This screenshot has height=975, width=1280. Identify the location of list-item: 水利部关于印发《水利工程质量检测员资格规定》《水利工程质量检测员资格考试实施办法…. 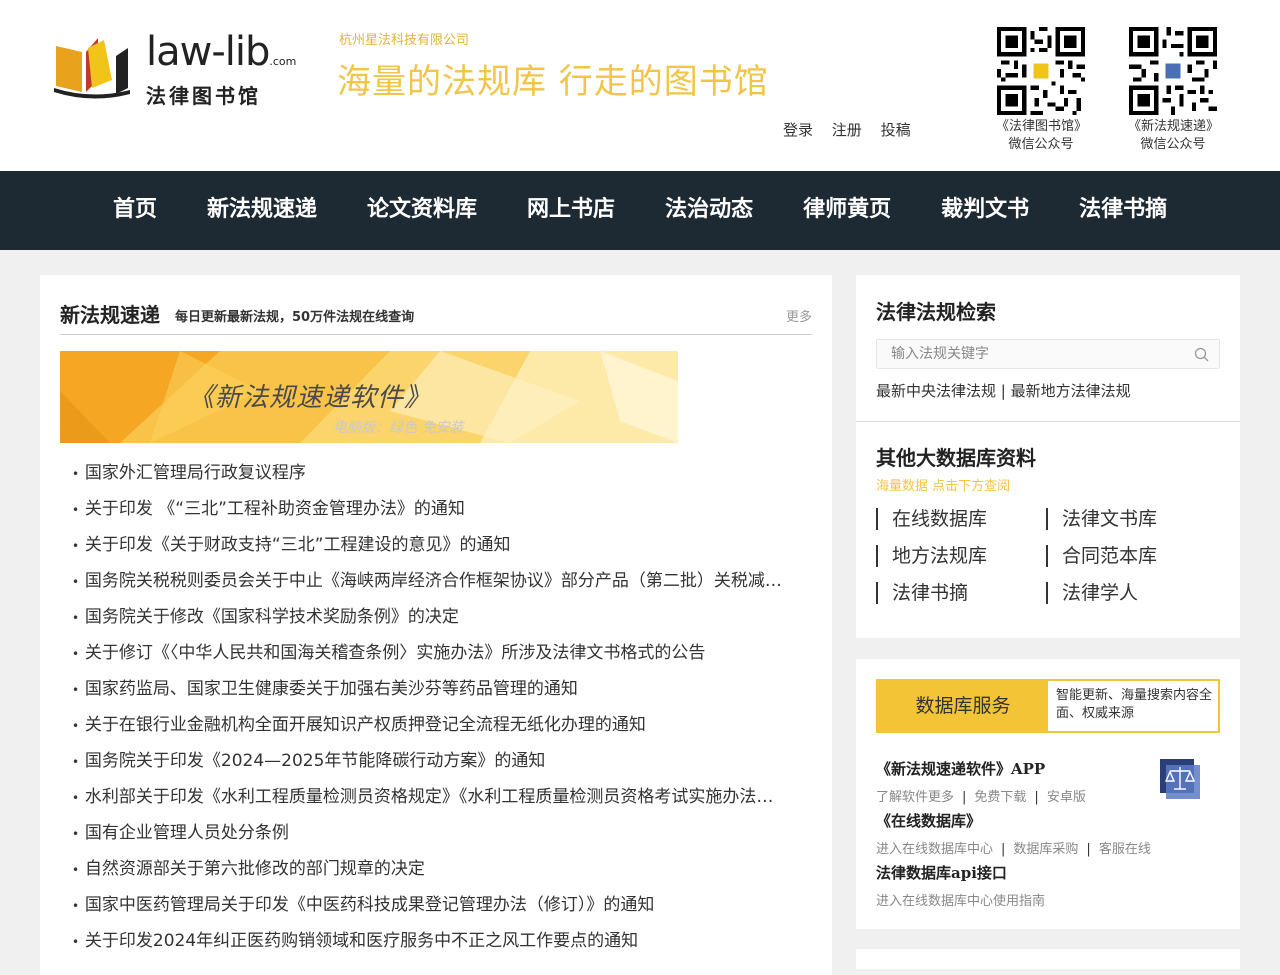
(430, 797).